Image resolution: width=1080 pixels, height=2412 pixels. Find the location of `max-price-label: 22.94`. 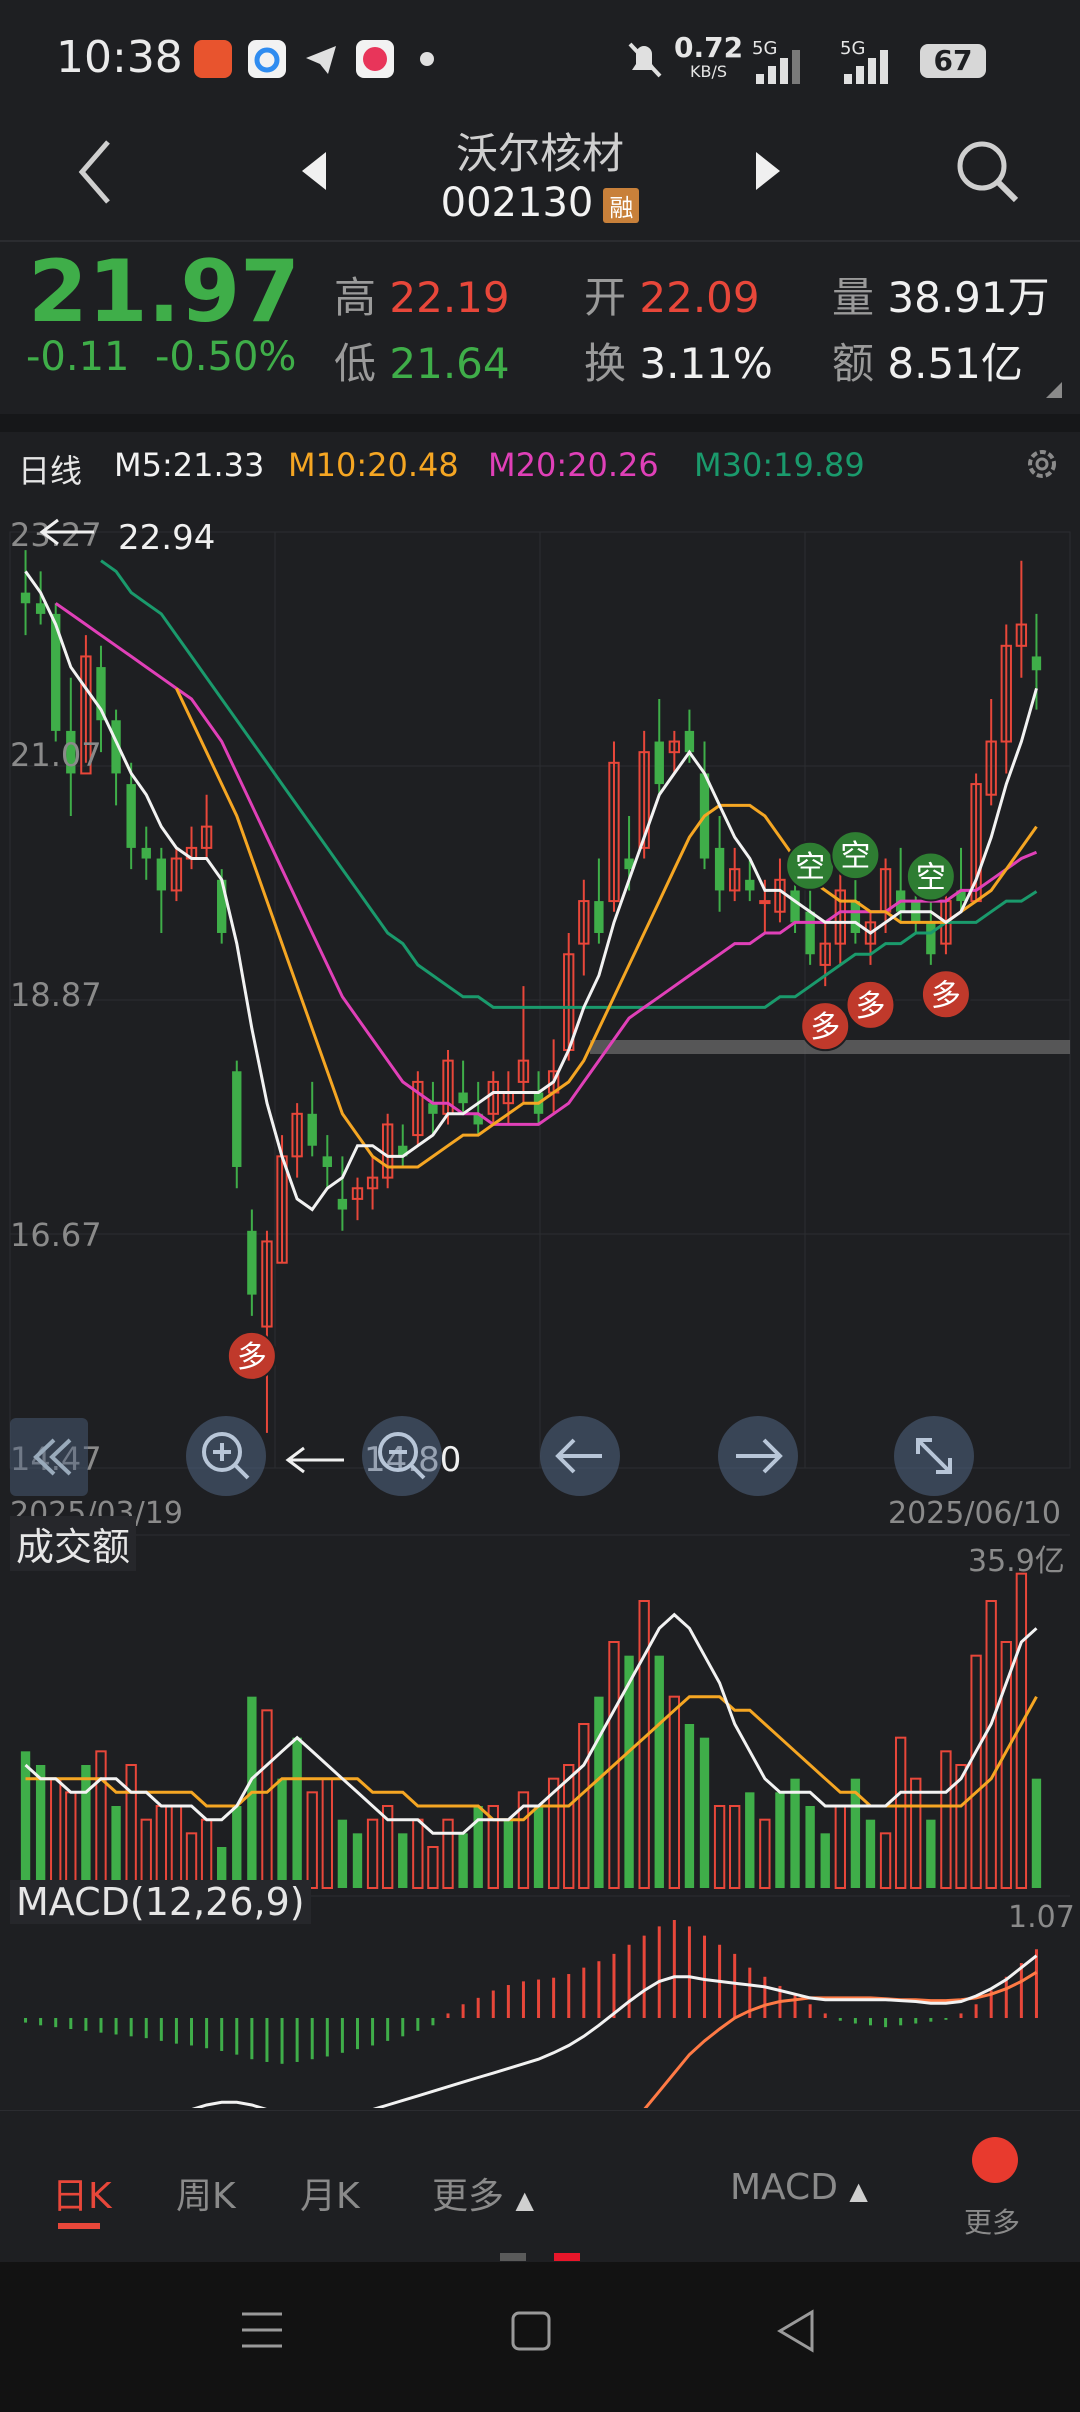

max-price-label: 22.94 is located at coordinates (167, 538).